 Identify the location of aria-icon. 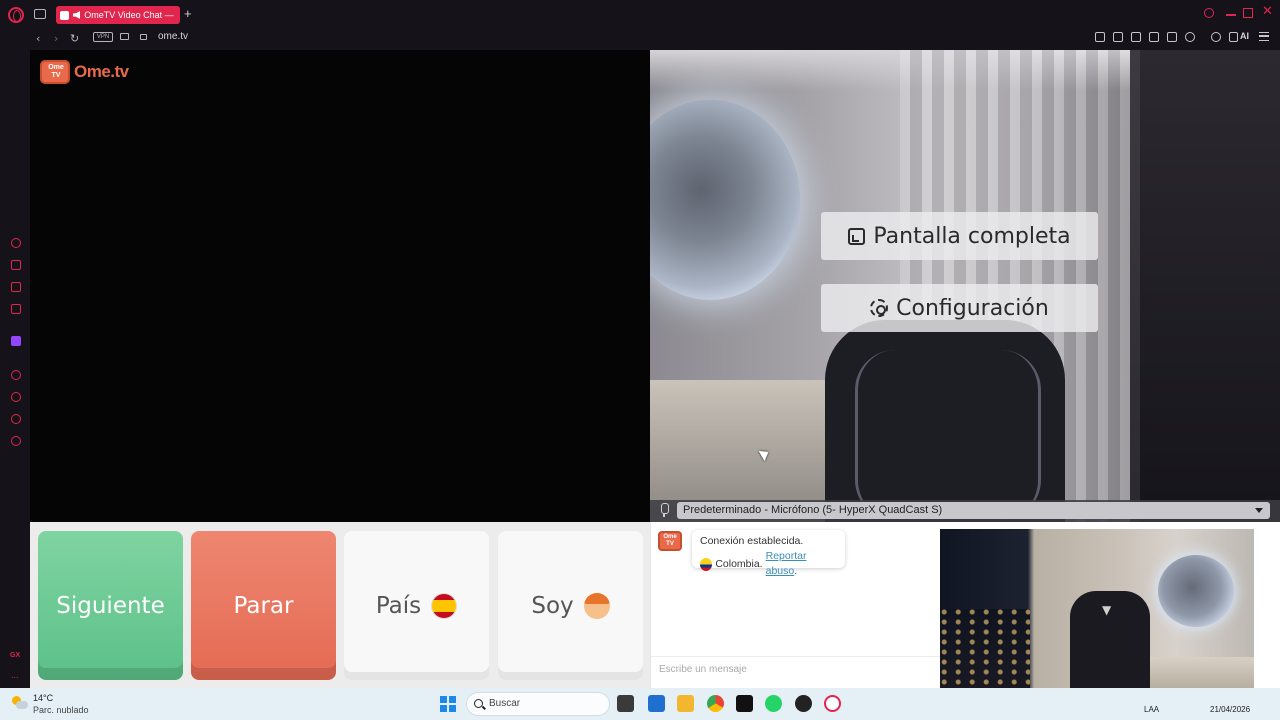
(1233, 37).